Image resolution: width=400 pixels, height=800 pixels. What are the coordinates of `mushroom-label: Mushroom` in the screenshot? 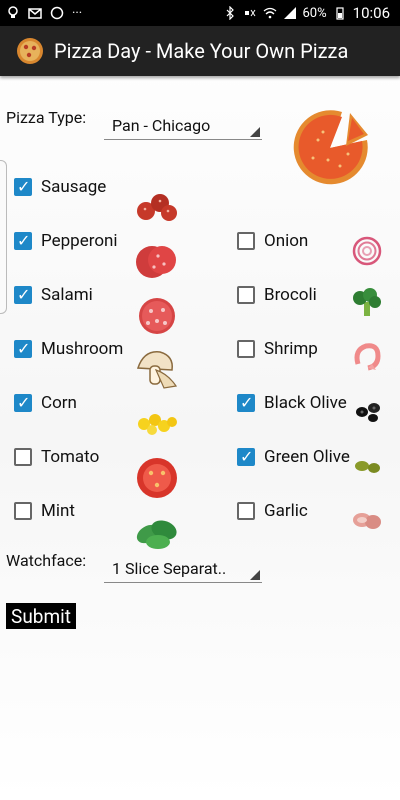 It's located at (82, 349).